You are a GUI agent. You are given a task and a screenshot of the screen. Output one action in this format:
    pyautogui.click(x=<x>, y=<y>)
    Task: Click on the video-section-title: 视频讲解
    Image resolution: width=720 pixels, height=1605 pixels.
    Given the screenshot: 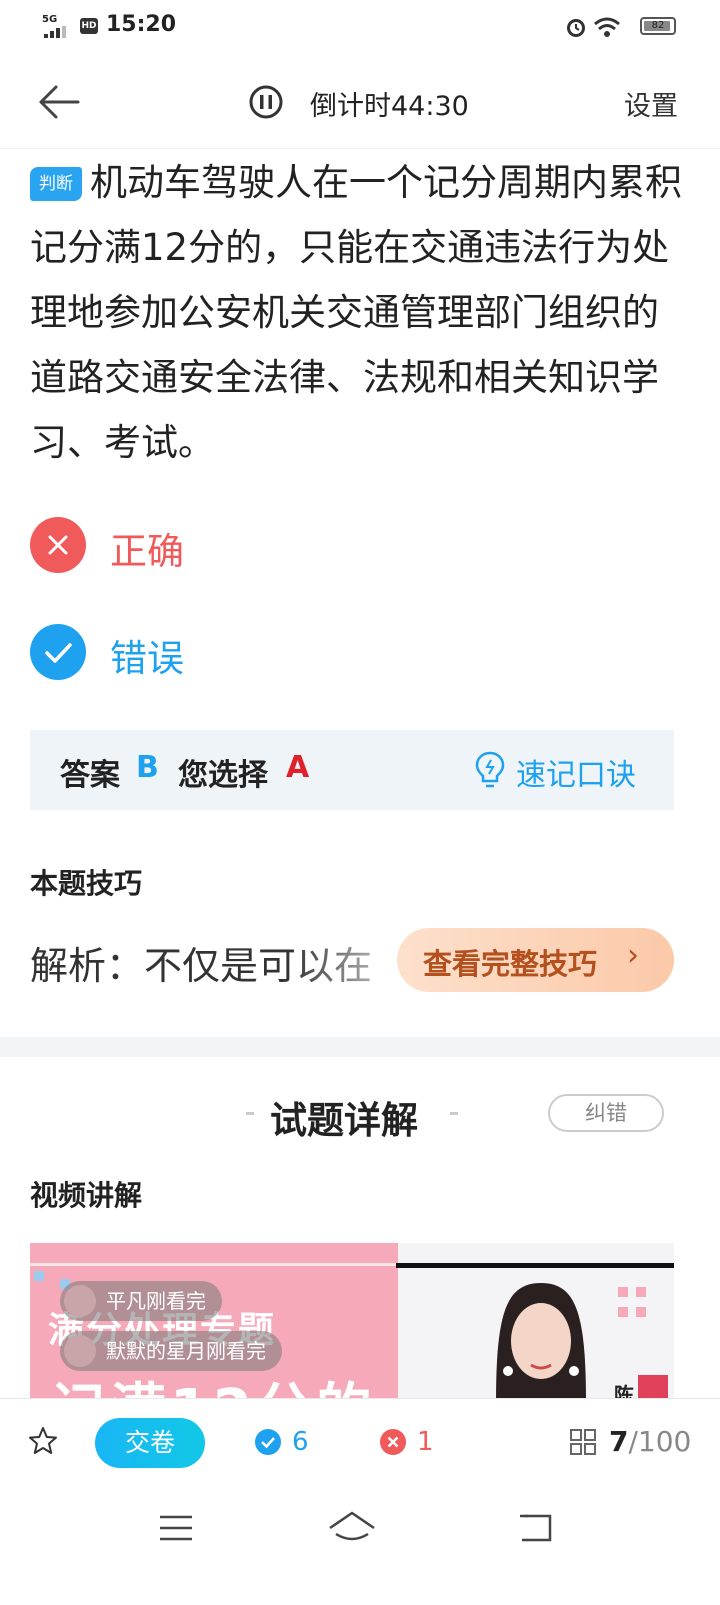 What is the action you would take?
    pyautogui.click(x=86, y=1195)
    